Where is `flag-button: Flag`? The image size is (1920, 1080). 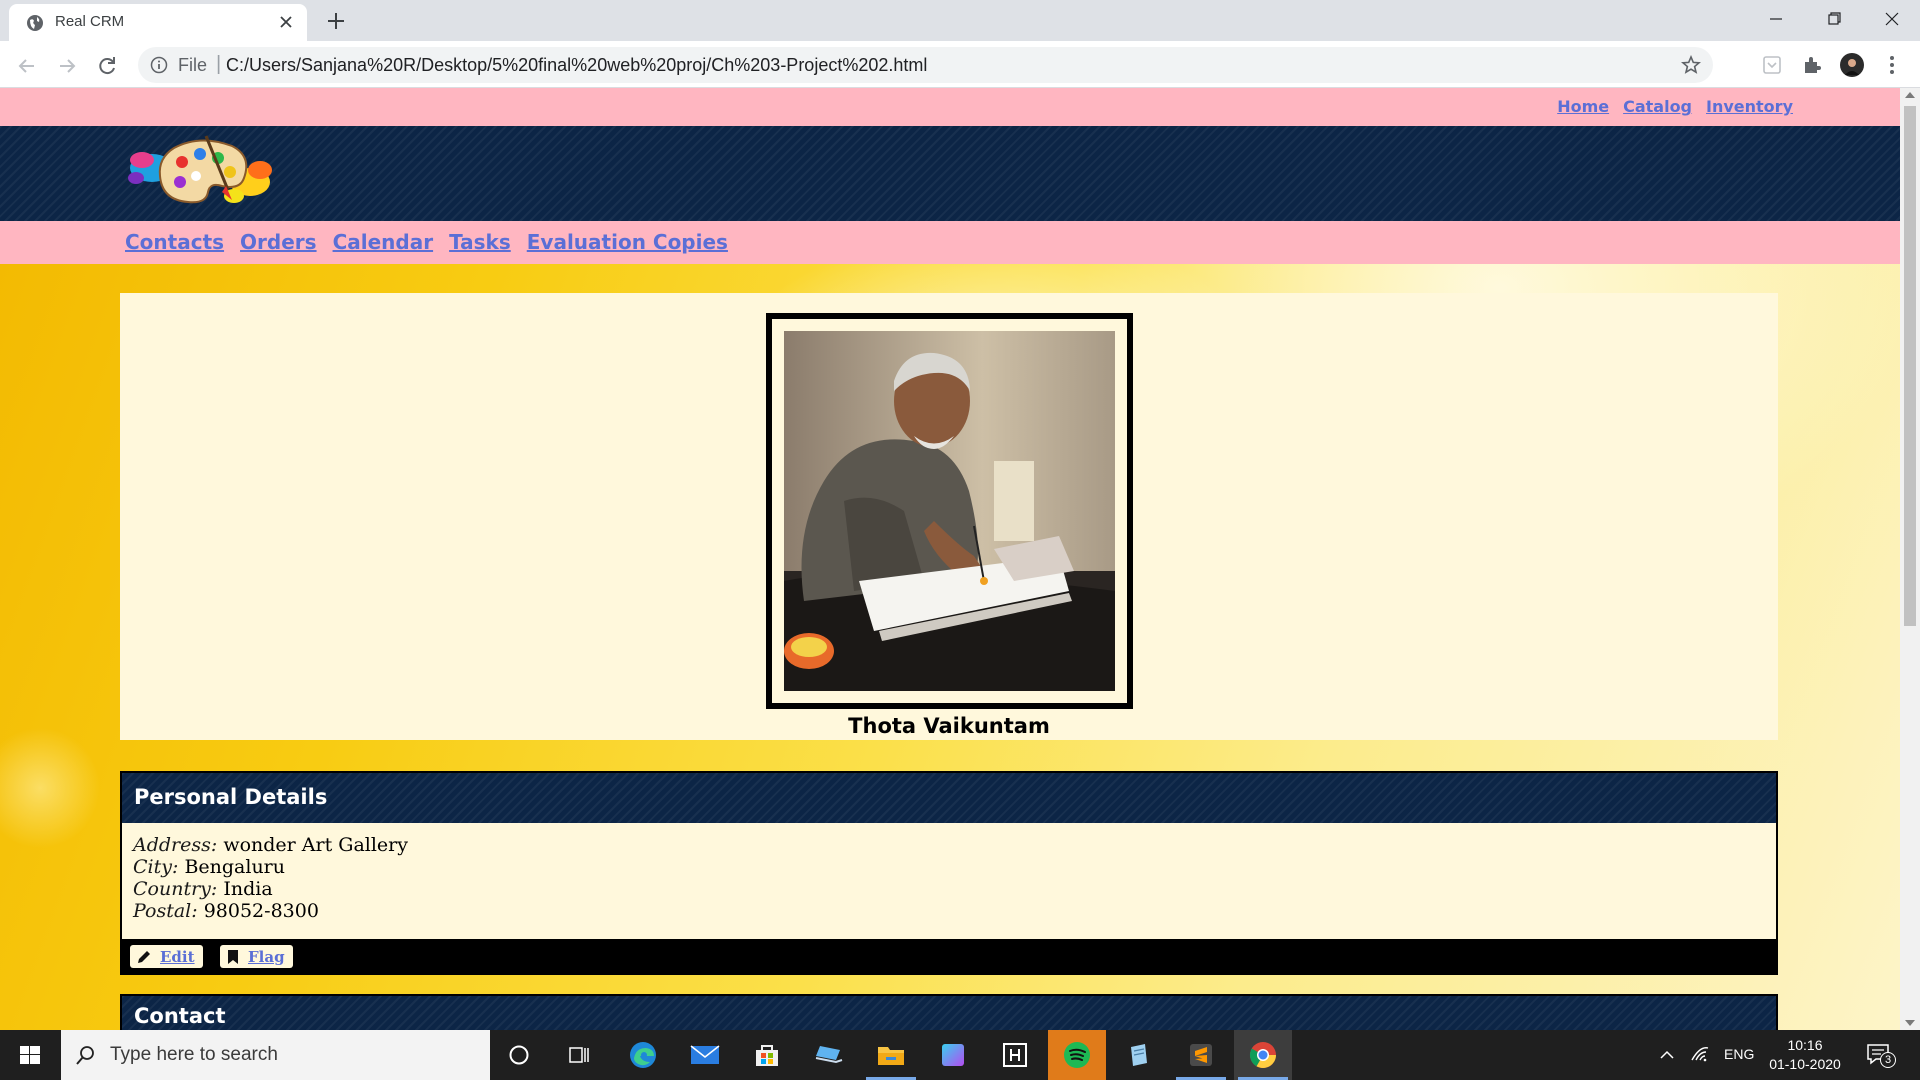
flag-button: Flag is located at coordinates (256, 956).